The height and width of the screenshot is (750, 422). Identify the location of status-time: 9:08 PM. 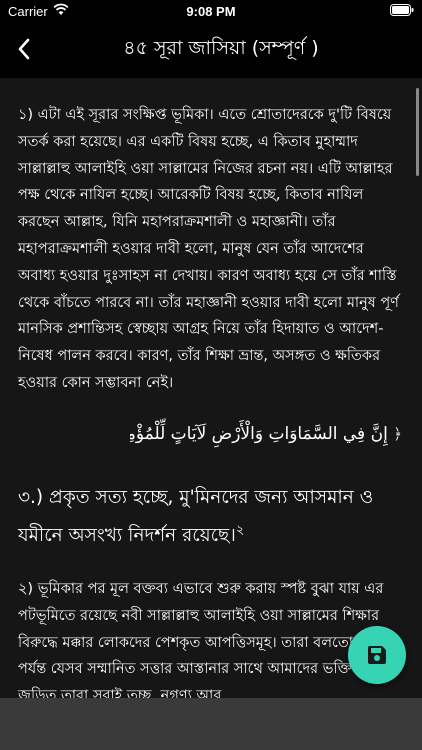
(211, 11).